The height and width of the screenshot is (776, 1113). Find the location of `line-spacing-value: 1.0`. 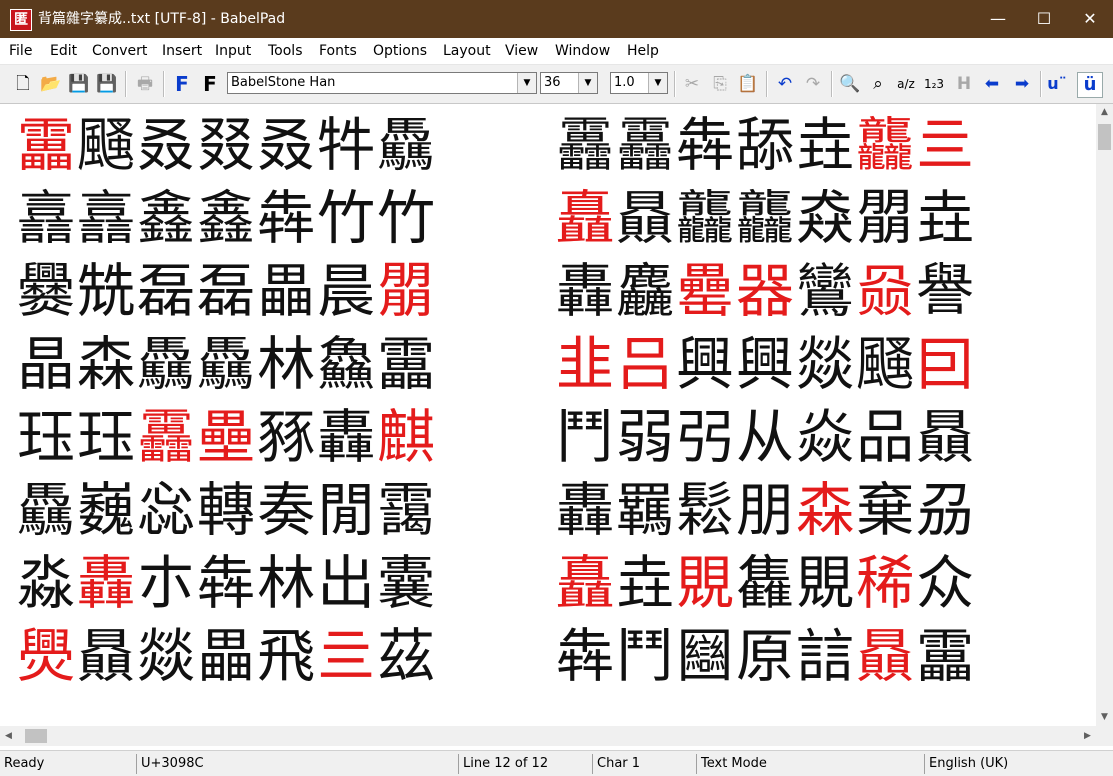

line-spacing-value: 1.0 is located at coordinates (624, 82).